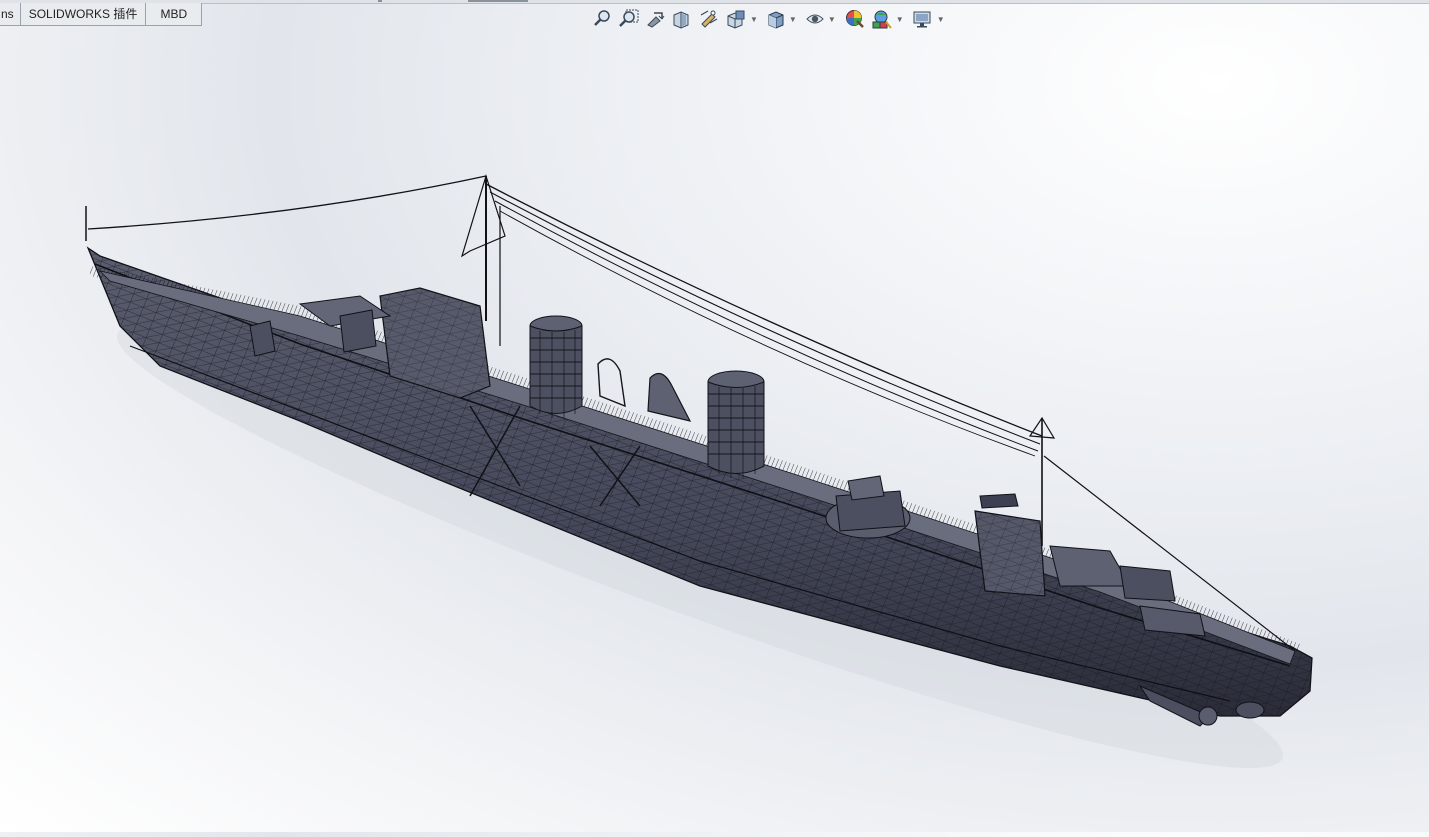  I want to click on window-top-edge, so click(714, 2).